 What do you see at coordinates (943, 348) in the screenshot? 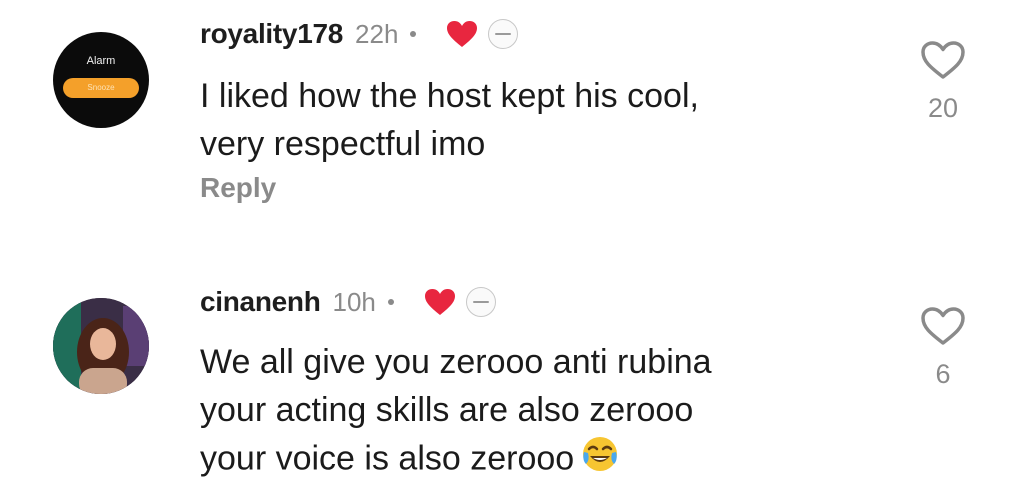
I see `like-button: 6` at bounding box center [943, 348].